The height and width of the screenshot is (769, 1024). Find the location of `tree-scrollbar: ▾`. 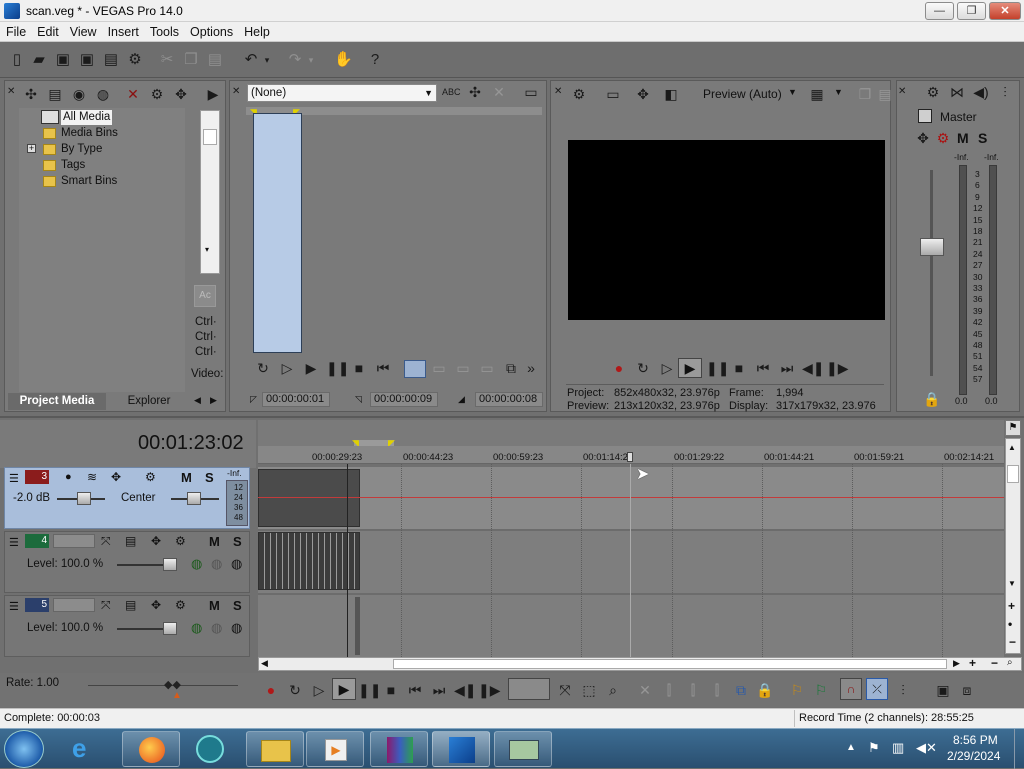

tree-scrollbar: ▾ is located at coordinates (210, 192).